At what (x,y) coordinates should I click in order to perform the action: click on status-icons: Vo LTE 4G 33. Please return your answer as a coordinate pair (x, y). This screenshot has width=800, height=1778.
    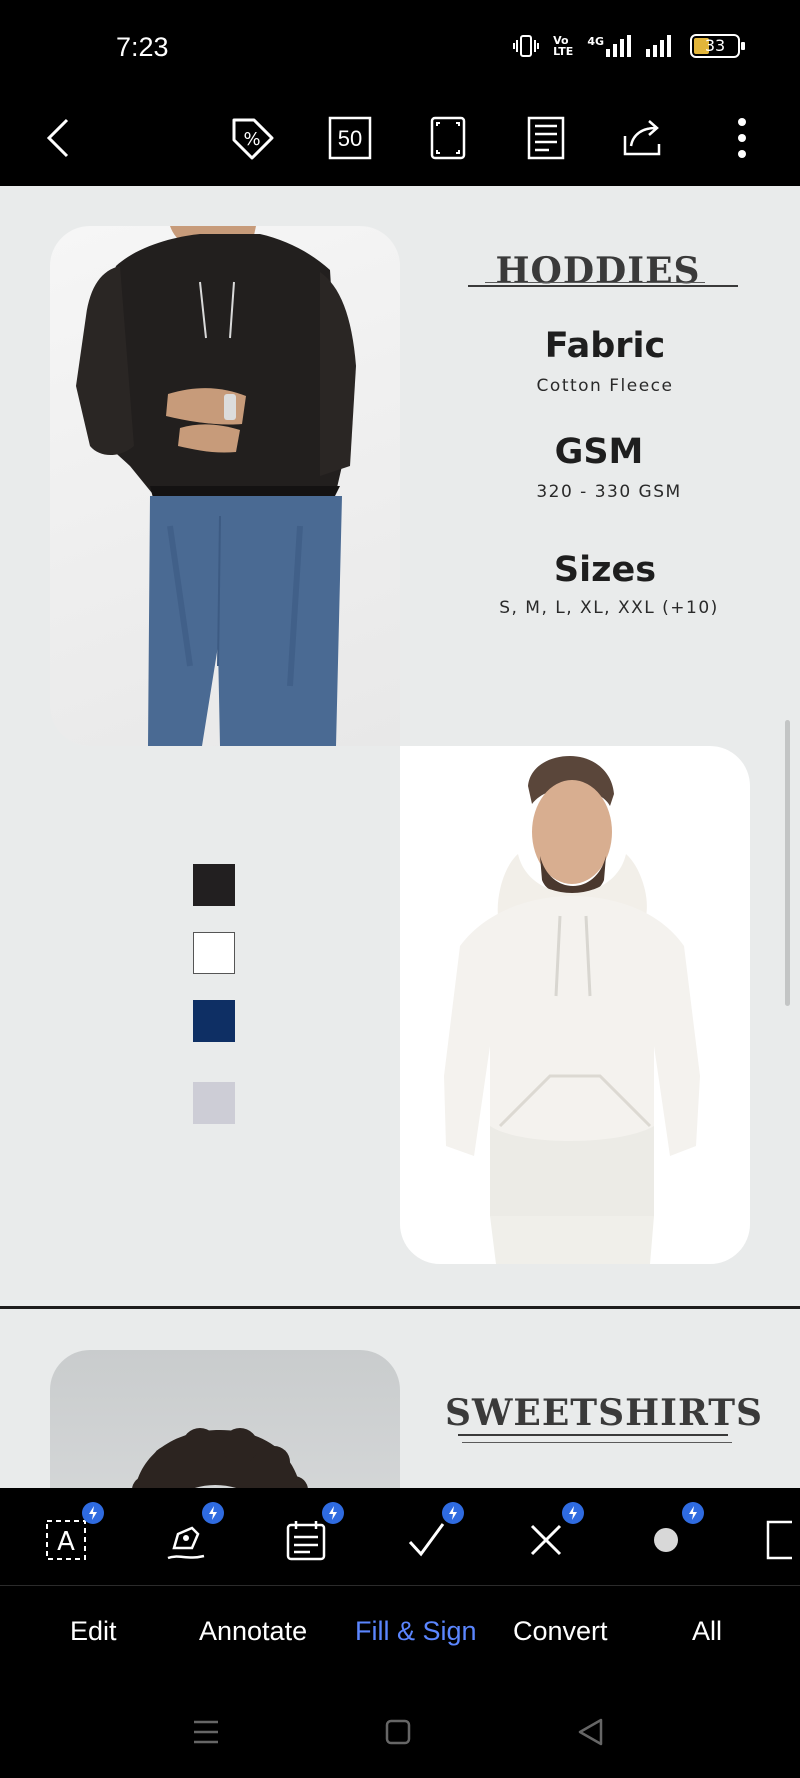
    Looking at the image, I should click on (629, 46).